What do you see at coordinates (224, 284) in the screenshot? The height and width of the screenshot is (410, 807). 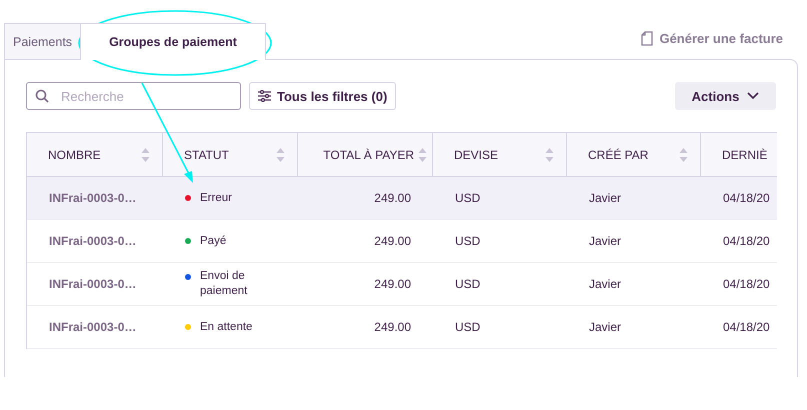 I see `status-label: Envoi de paiement` at bounding box center [224, 284].